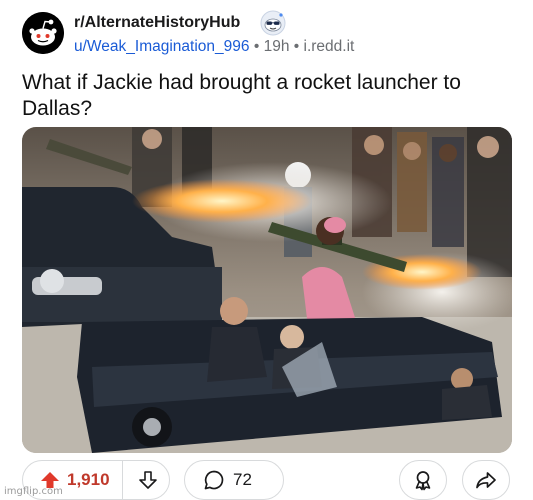 The height and width of the screenshot is (500, 533). I want to click on post-meta: u/Weak_Imagination_996 • 19h • i.redd.it, so click(214, 47).